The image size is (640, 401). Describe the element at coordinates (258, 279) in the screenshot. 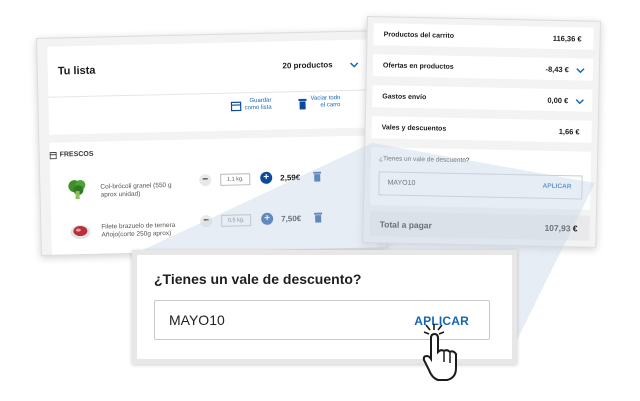

I see `voucher-question-zoomed: ¿Tienes un vale de descuento?` at that location.